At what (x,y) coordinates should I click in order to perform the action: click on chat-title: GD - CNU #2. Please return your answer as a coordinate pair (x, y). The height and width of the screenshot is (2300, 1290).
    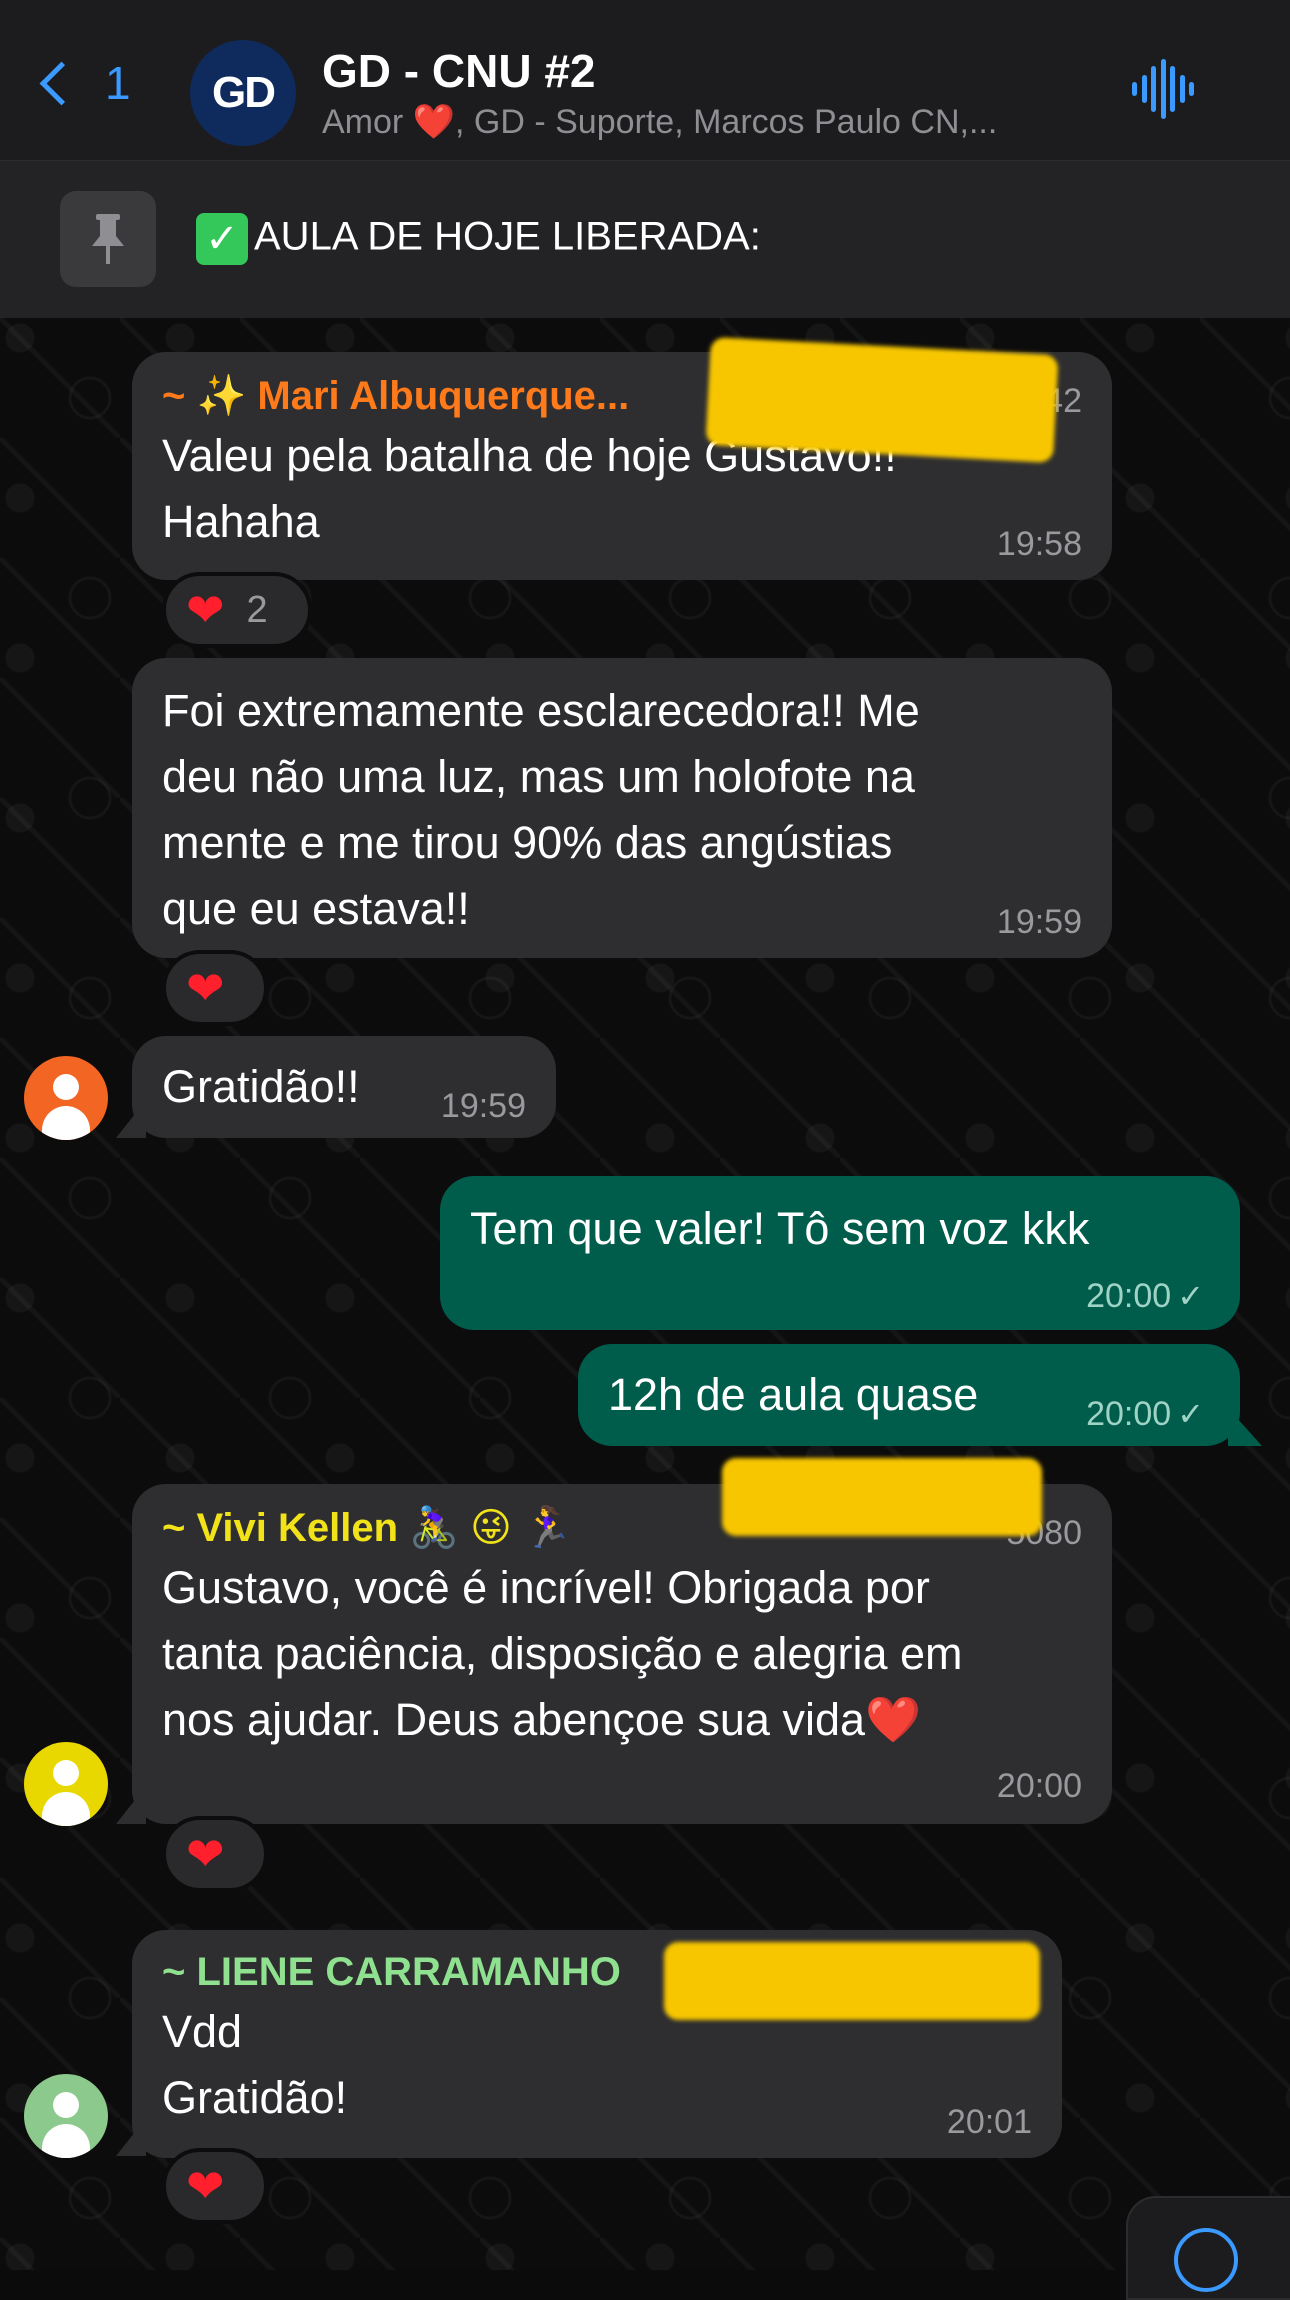
    Looking at the image, I should click on (458, 71).